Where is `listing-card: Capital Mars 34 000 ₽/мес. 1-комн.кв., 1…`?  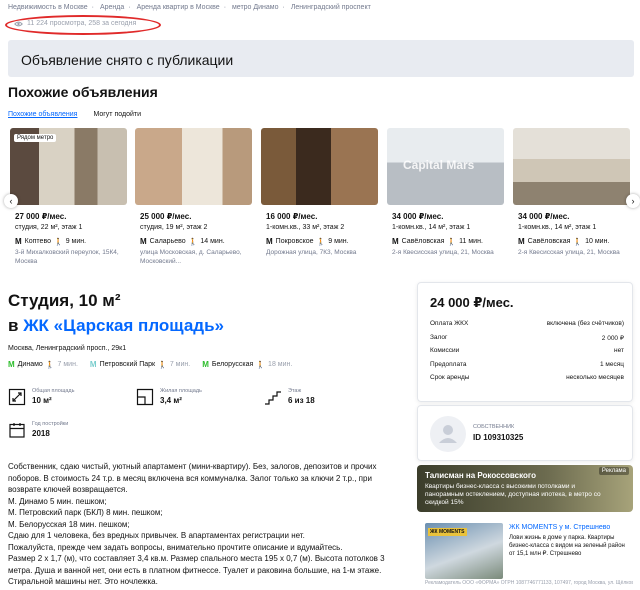
listing-card: Capital Mars 34 000 ₽/мес. 1-комн.кв., 1… is located at coordinates (445, 200).